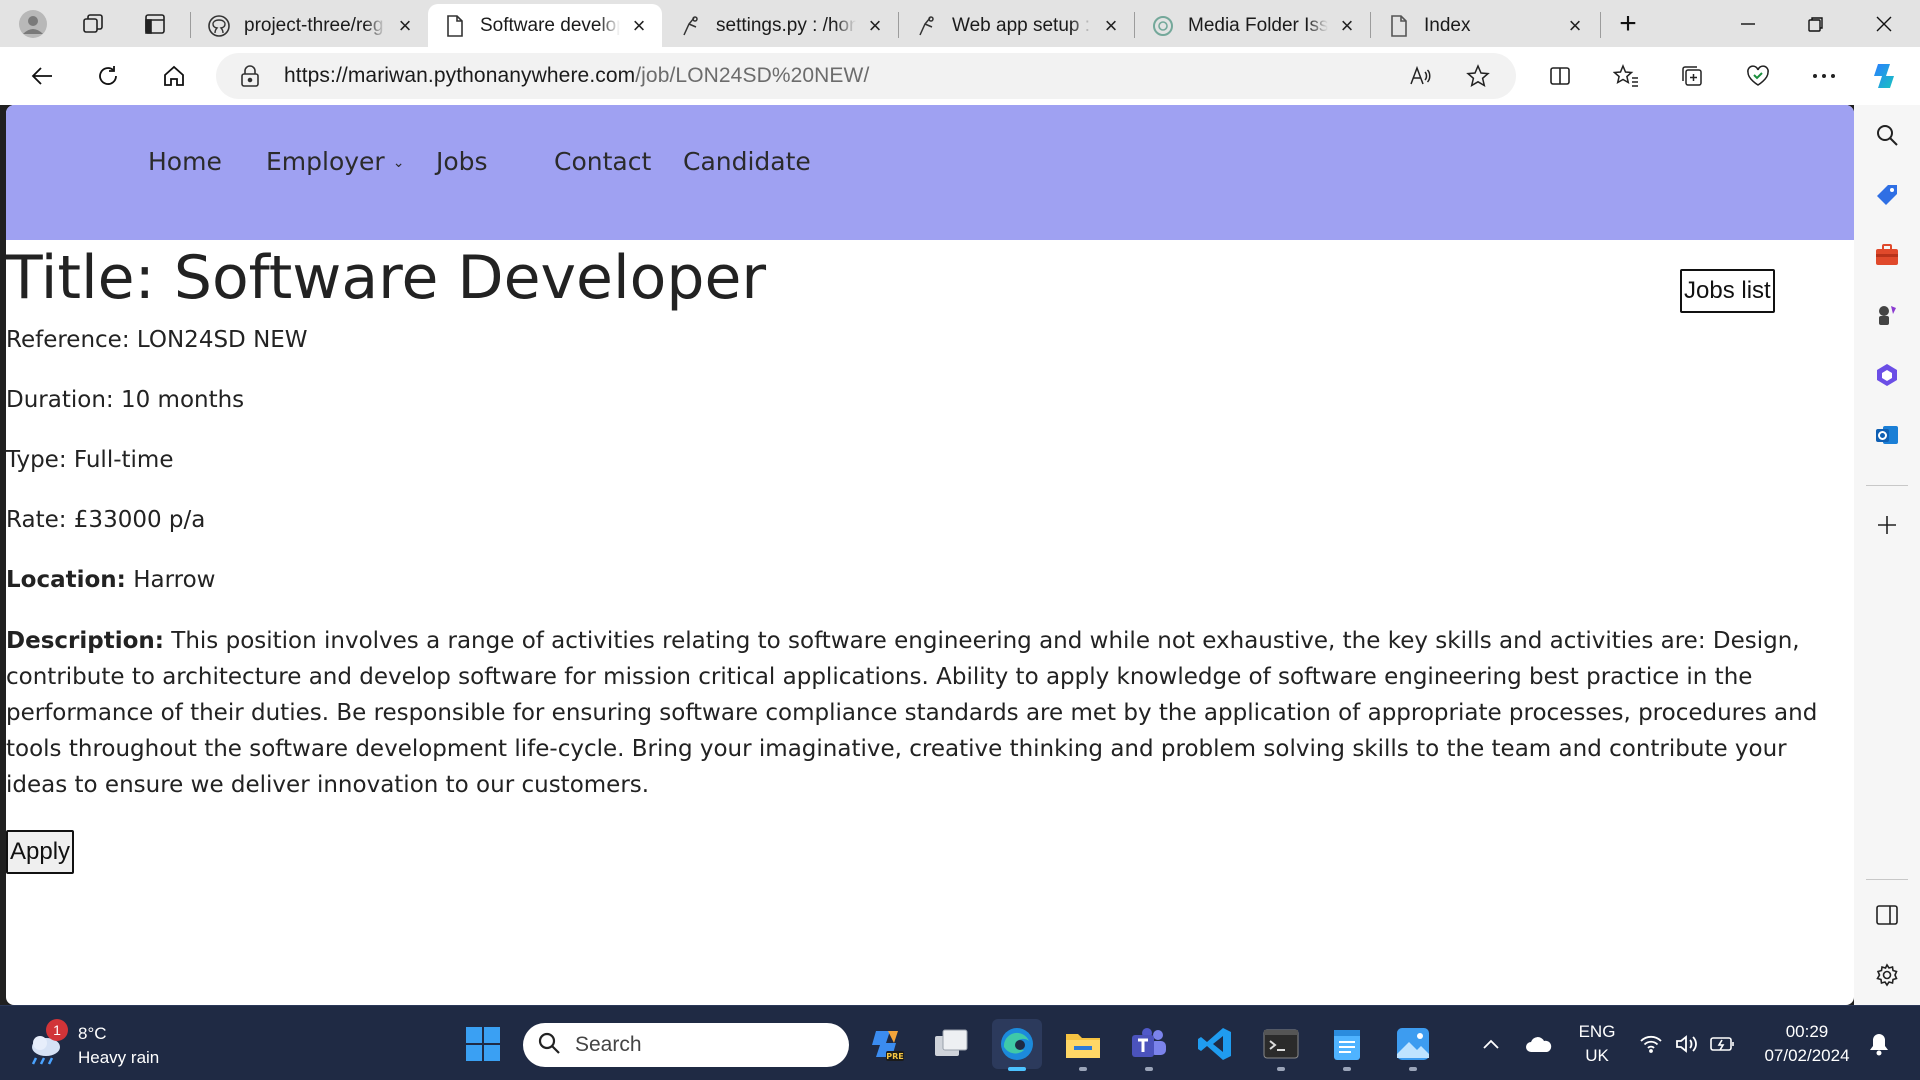 This screenshot has width=1920, height=1080. What do you see at coordinates (125, 400) in the screenshot?
I see `job-duration: Duration: 10 months` at bounding box center [125, 400].